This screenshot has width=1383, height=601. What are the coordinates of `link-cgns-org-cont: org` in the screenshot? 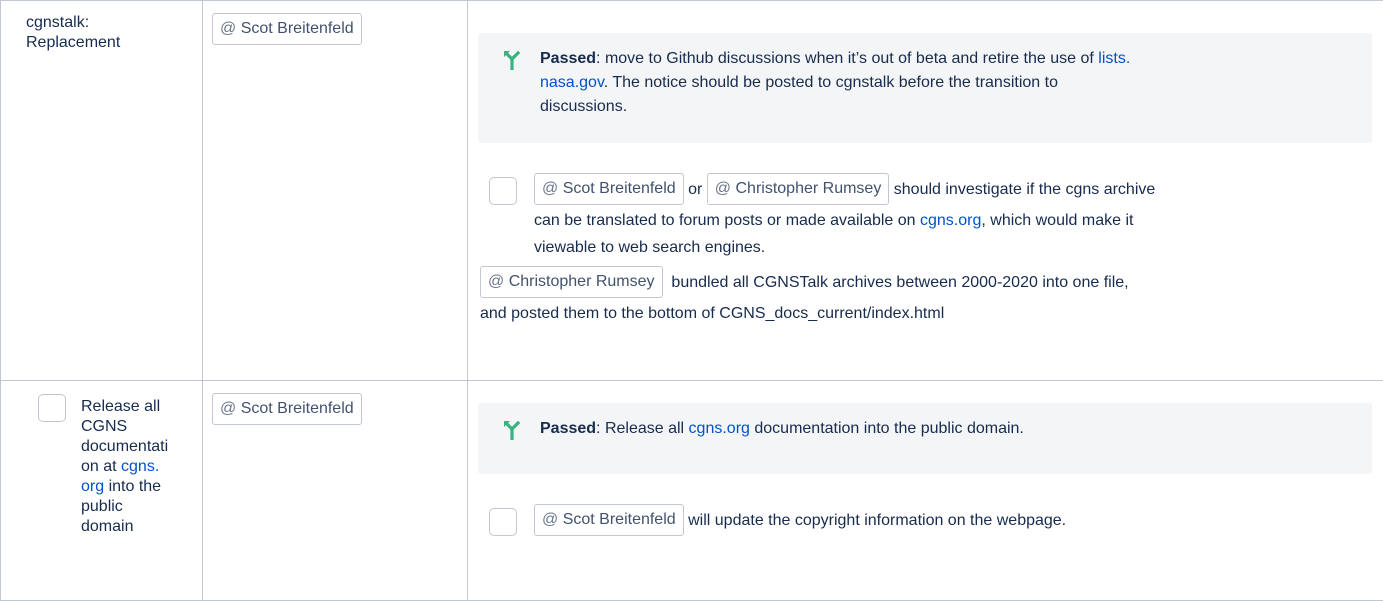 It's located at (92, 486).